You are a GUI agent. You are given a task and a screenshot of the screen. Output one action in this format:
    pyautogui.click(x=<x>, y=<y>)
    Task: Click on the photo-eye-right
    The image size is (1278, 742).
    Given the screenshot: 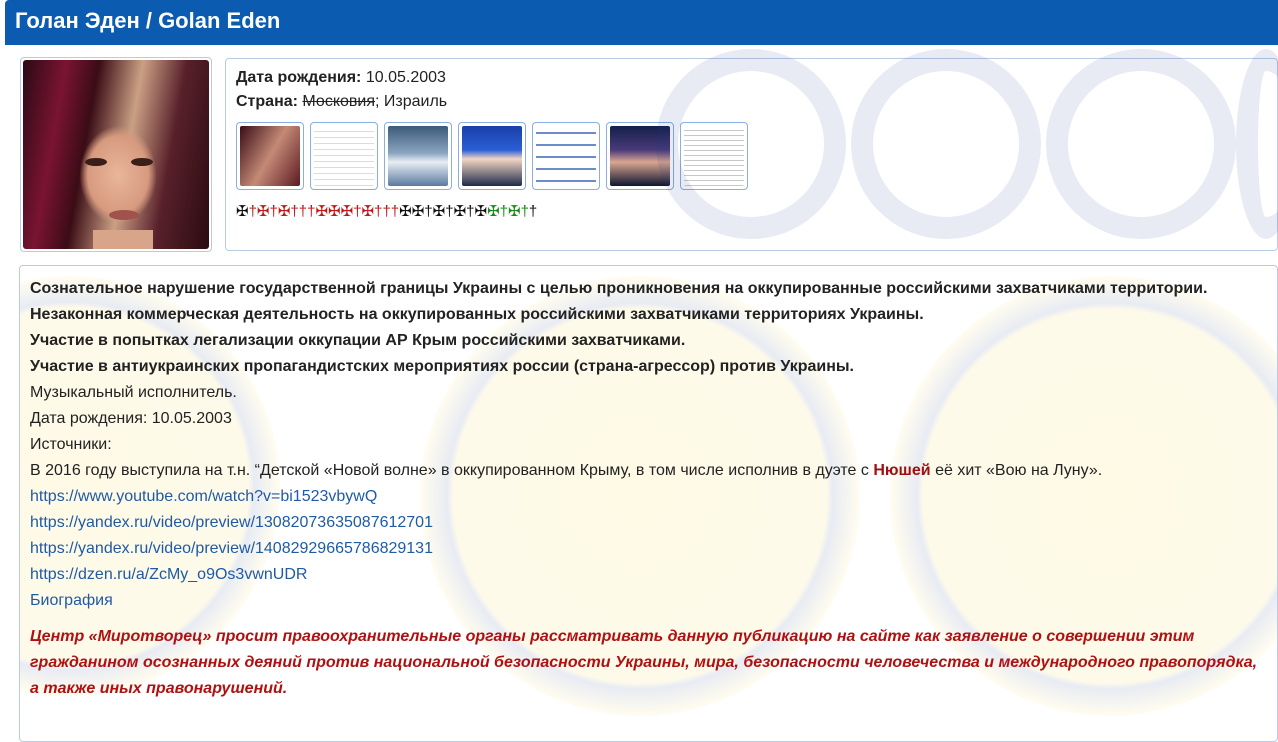 What is the action you would take?
    pyautogui.click(x=142, y=162)
    